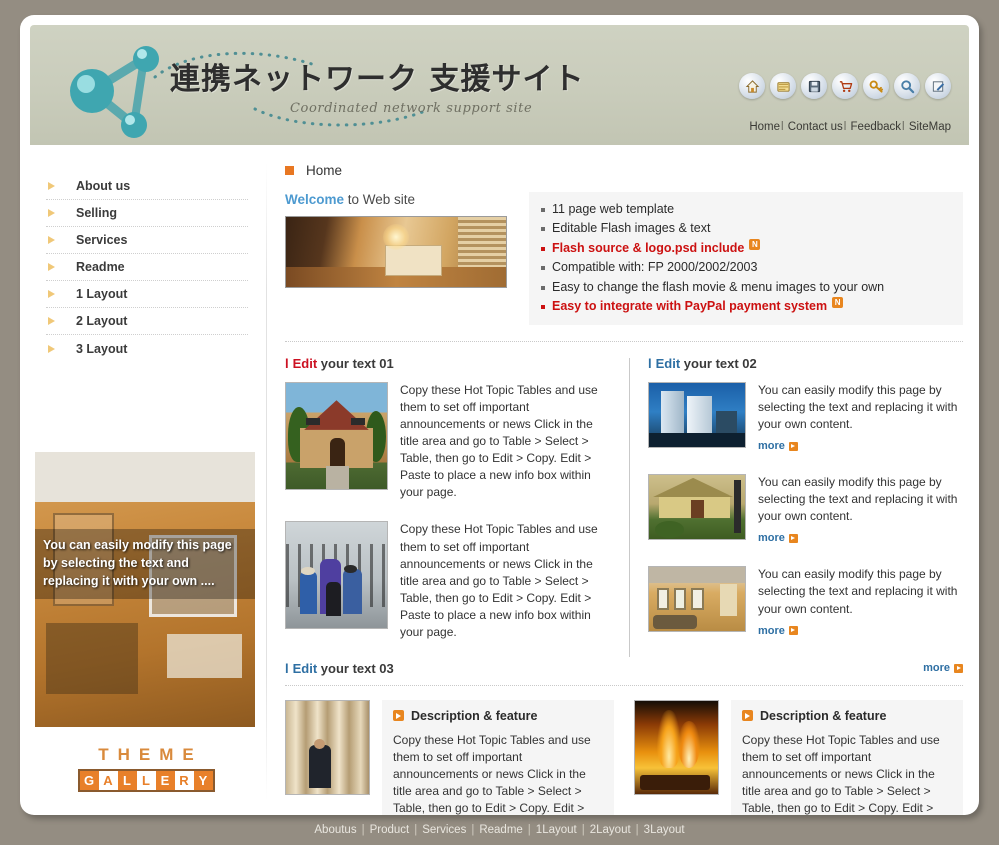  I want to click on header-link-sitemap: SiteMap, so click(930, 127).